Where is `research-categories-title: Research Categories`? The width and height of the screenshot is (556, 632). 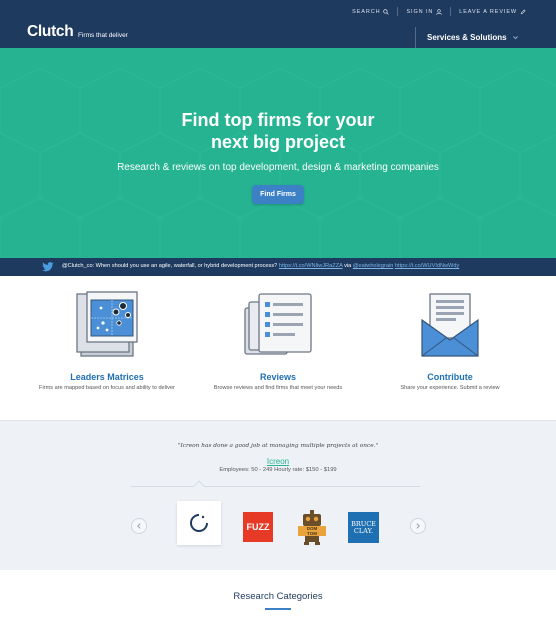 research-categories-title: Research Categories is located at coordinates (278, 596).